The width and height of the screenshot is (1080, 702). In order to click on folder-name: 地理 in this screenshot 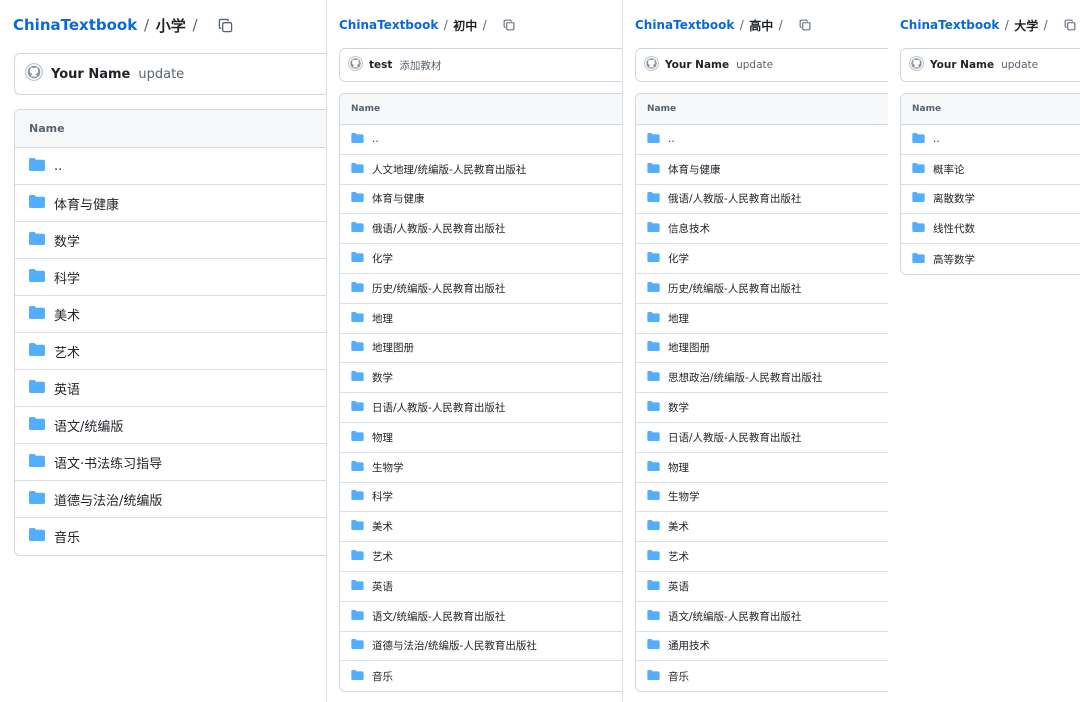, I will do `click(382, 318)`.